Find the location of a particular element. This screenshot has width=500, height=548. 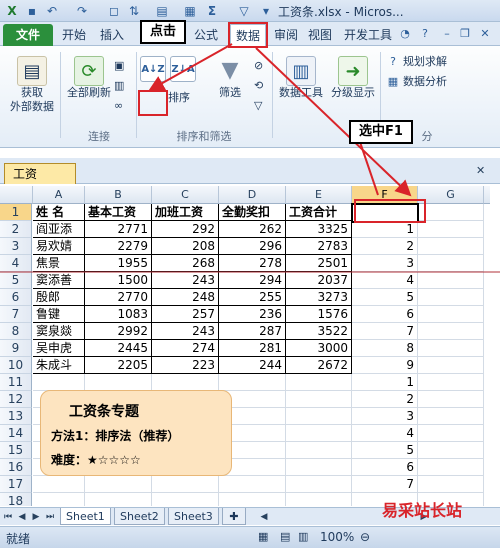

excel-logo-icon: X is located at coordinates (12, 11).